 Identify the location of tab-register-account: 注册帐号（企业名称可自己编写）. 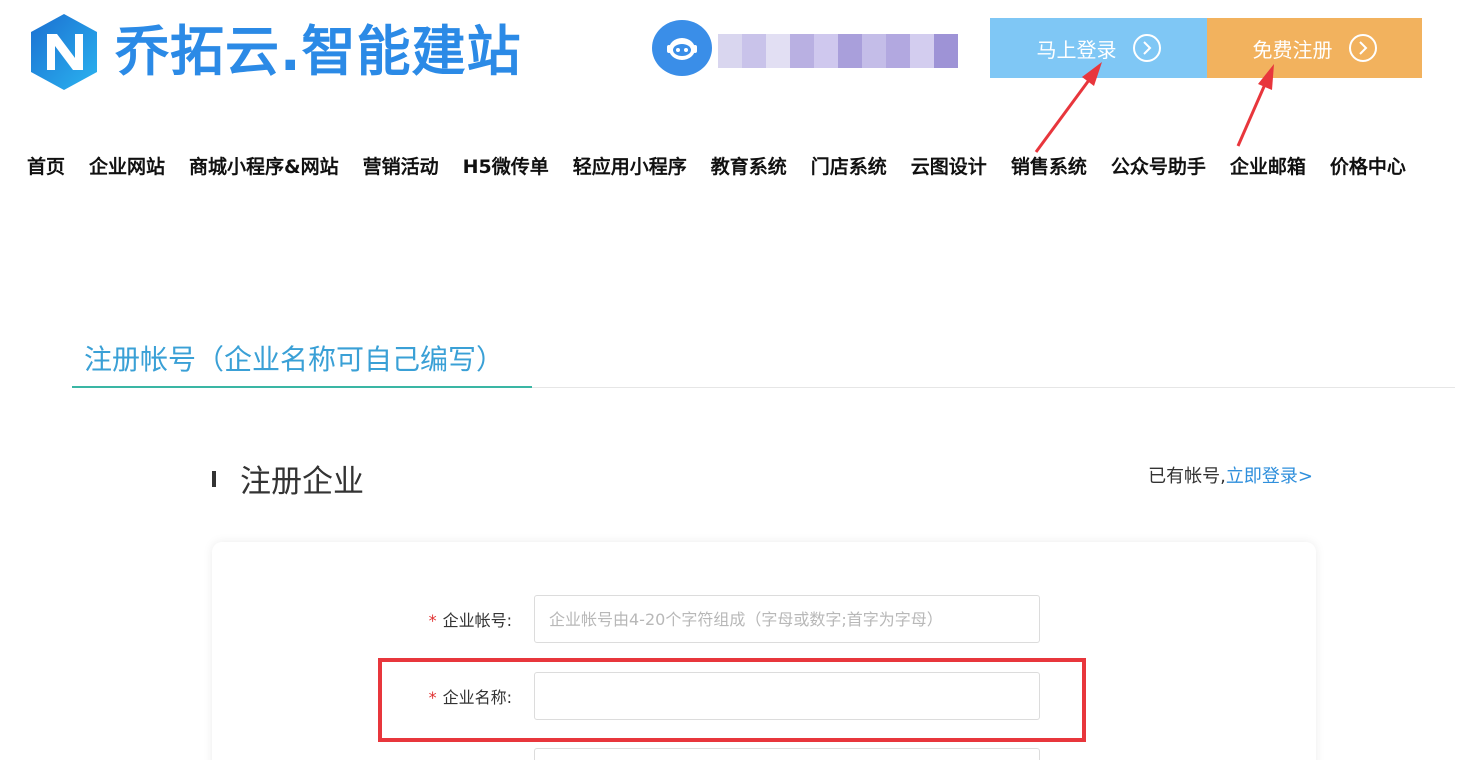
(294, 358).